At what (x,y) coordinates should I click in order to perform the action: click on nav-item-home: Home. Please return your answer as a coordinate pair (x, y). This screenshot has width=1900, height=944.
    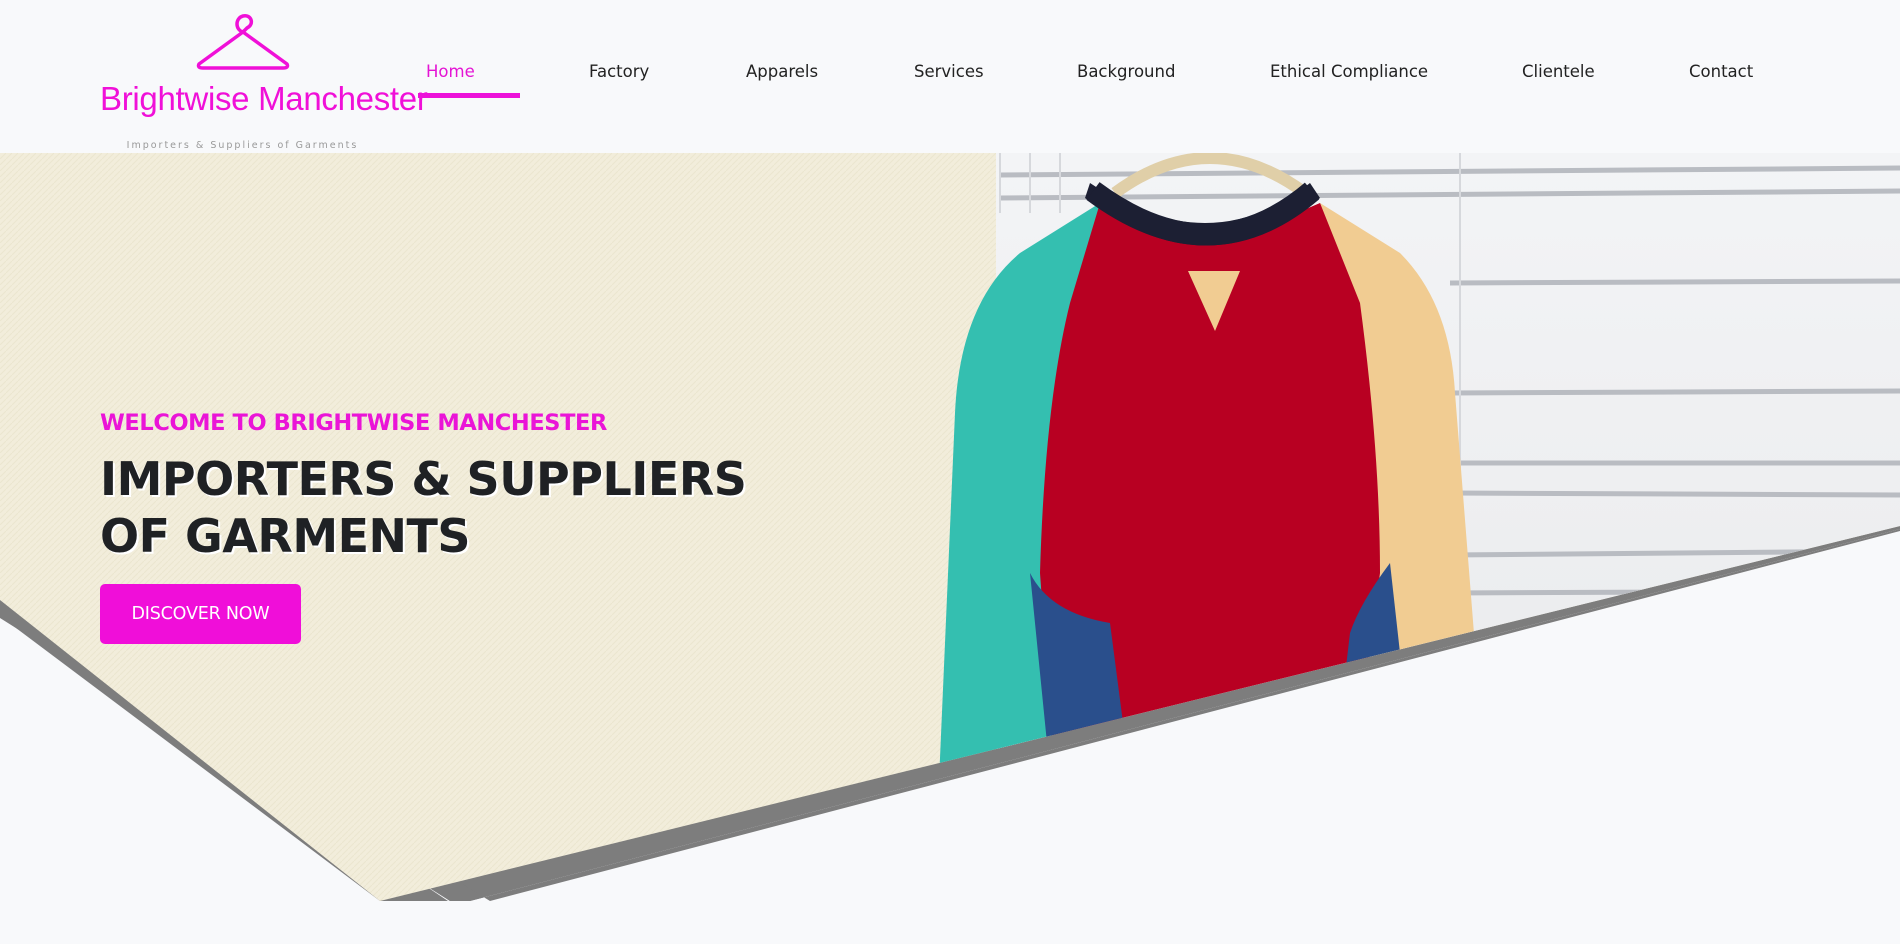
    Looking at the image, I should click on (450, 71).